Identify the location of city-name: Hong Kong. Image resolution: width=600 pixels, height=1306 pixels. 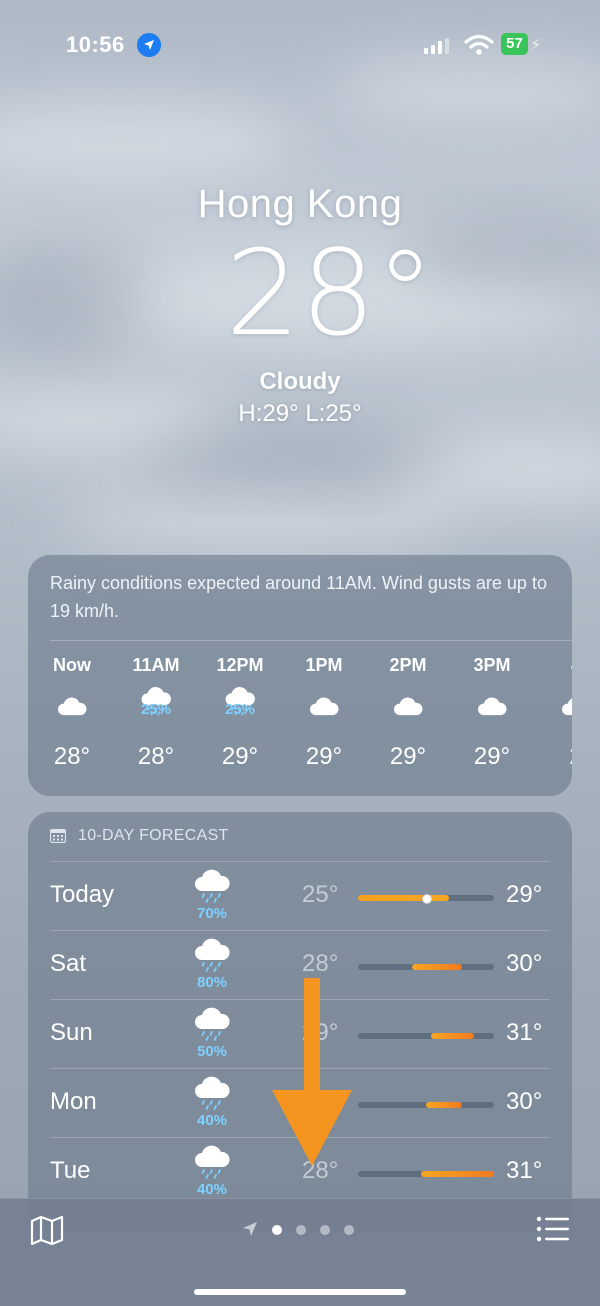
(300, 204).